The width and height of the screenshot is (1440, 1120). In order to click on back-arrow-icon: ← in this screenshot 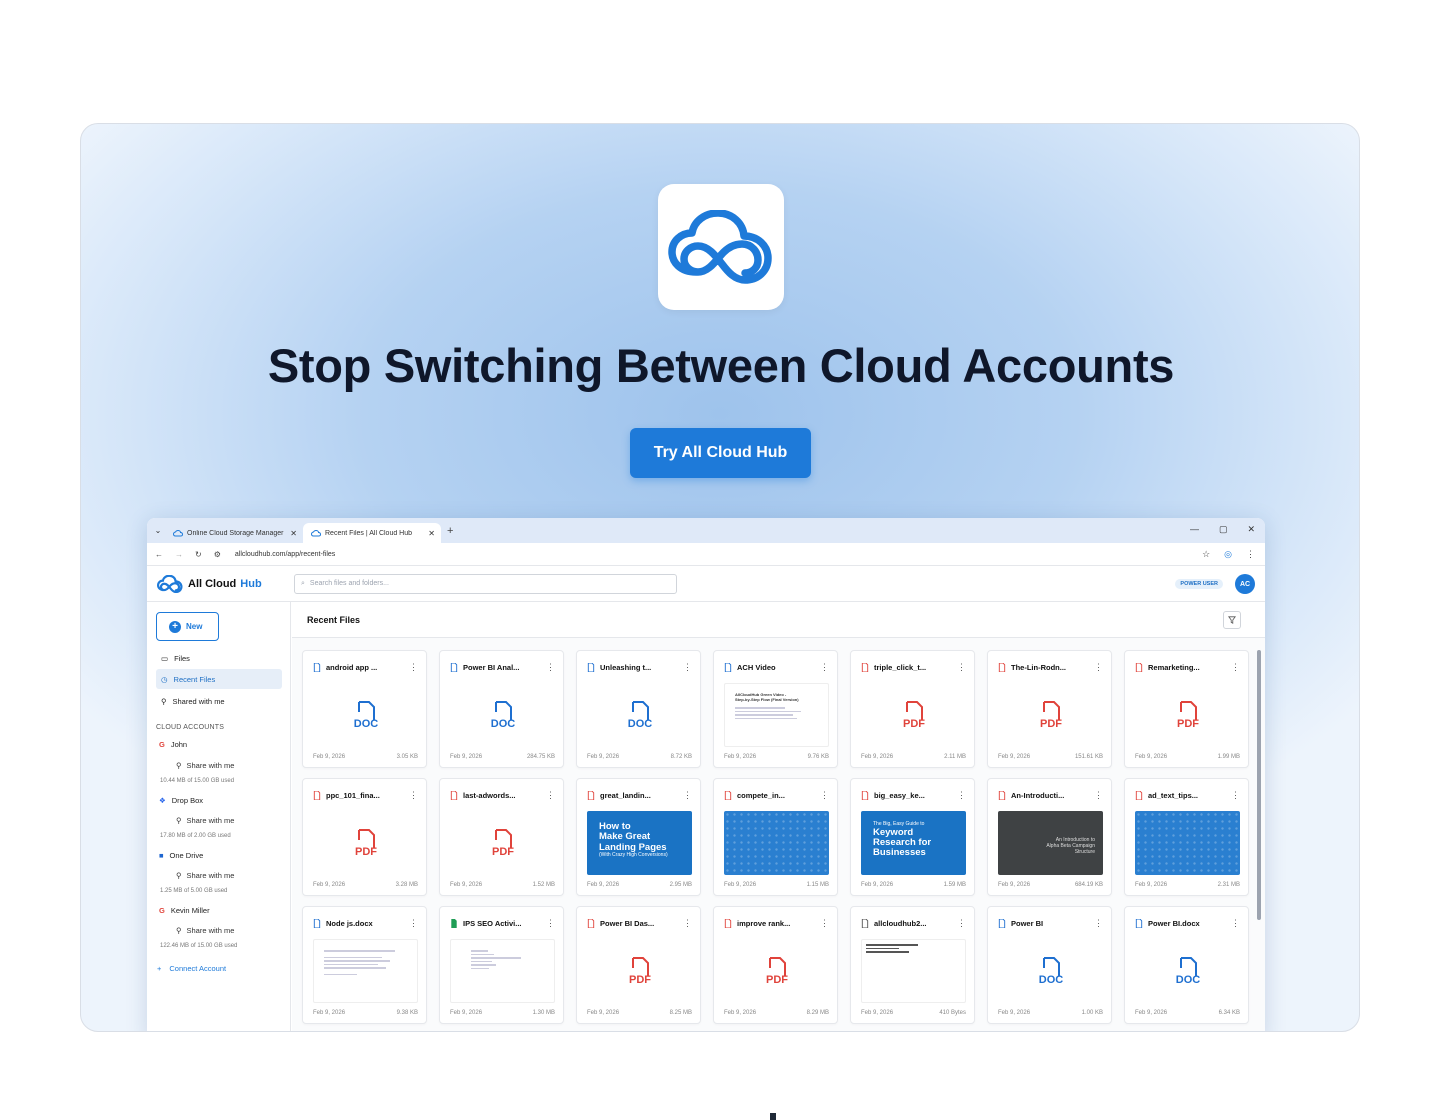, I will do `click(159, 554)`.